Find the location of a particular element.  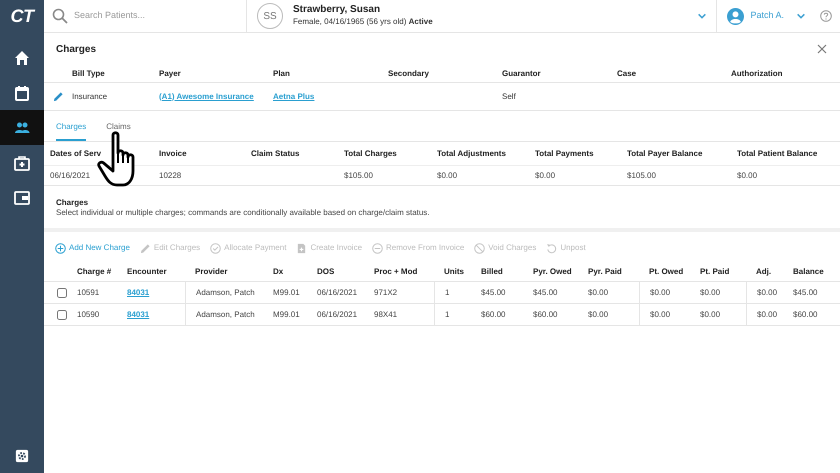

help-icon is located at coordinates (826, 16).